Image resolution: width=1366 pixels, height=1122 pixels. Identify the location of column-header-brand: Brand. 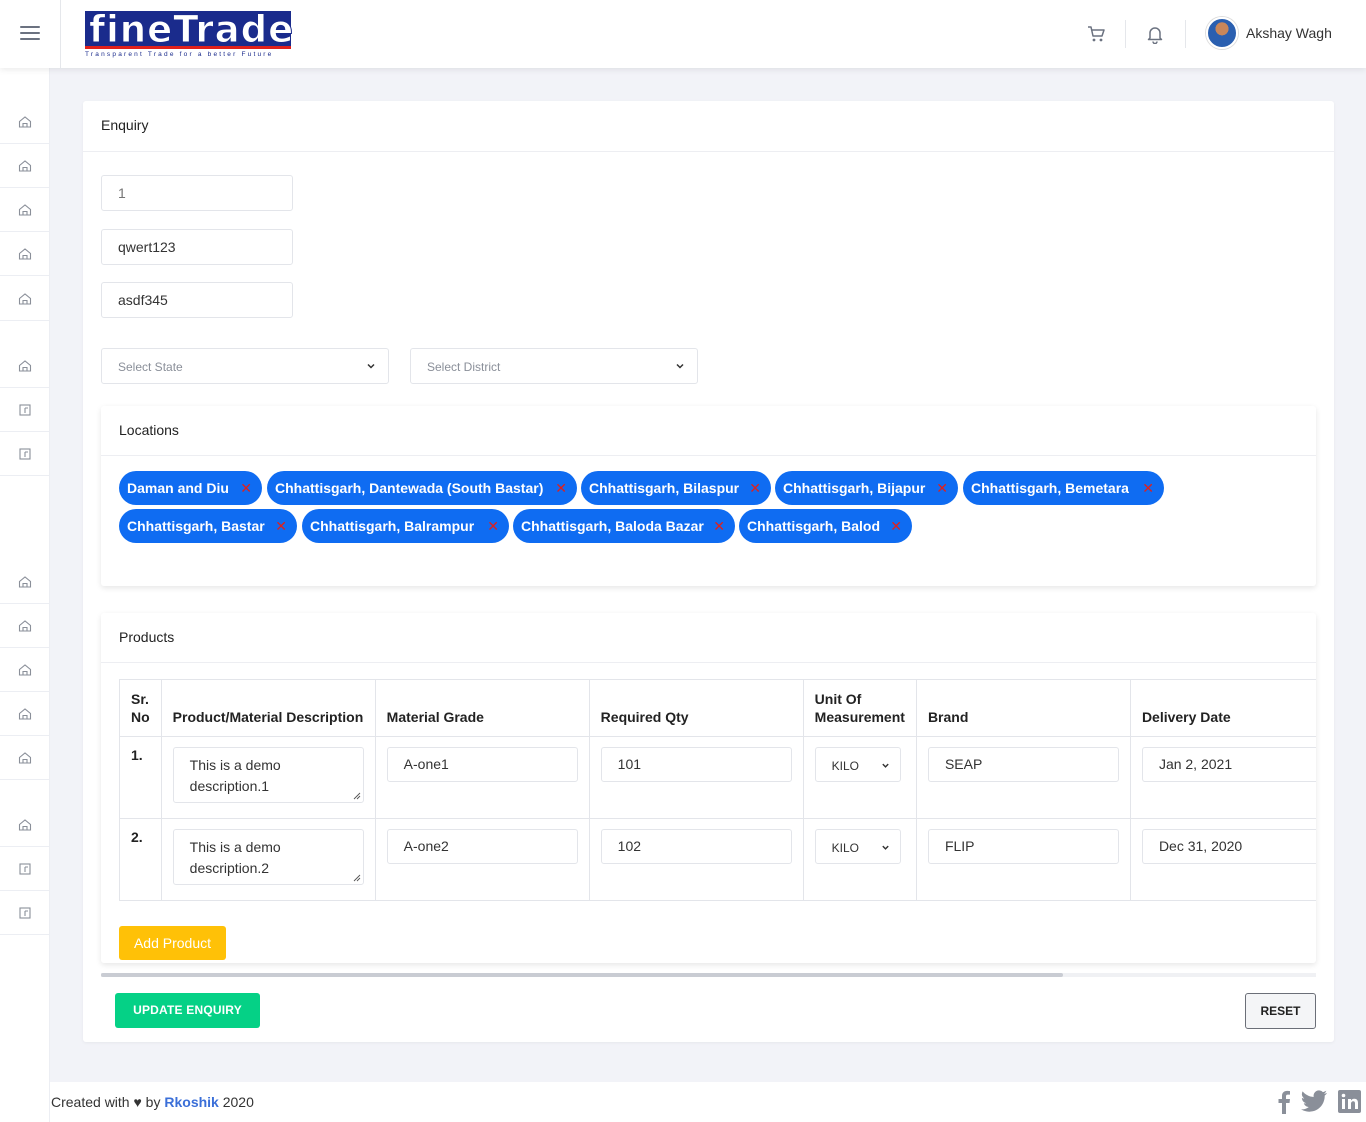
(1023, 708).